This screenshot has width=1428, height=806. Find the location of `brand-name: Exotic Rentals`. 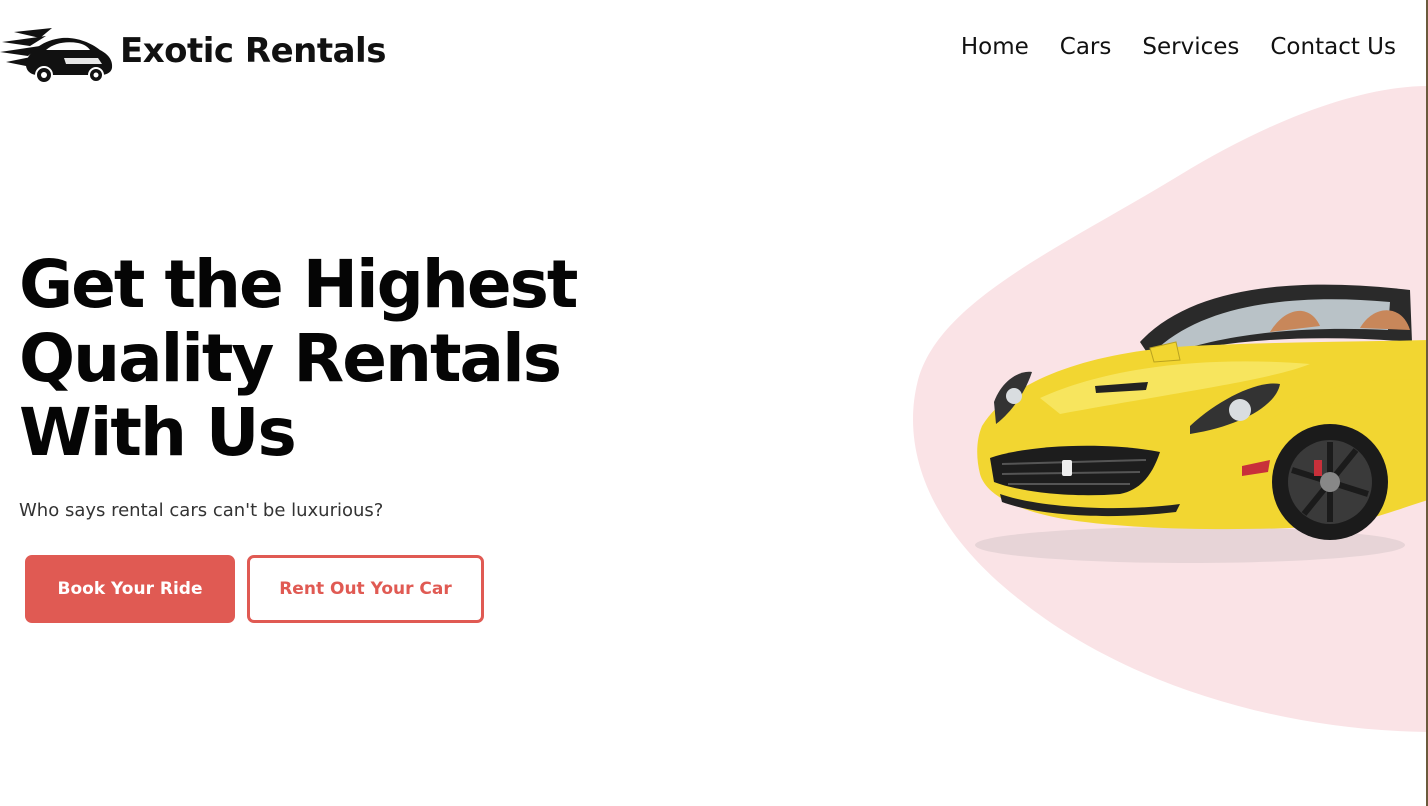

brand-name: Exotic Rentals is located at coordinates (253, 51).